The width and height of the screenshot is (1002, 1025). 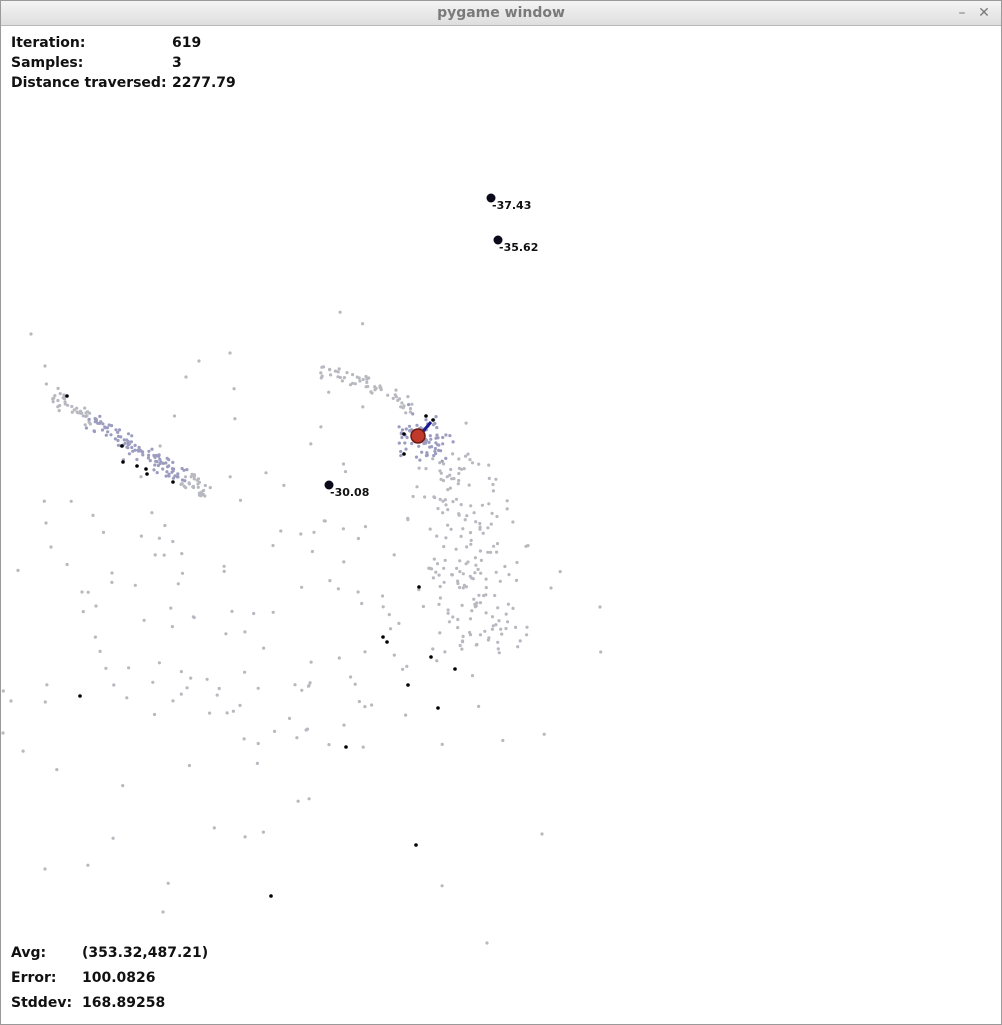 I want to click on close-button: ✕, so click(x=984, y=13).